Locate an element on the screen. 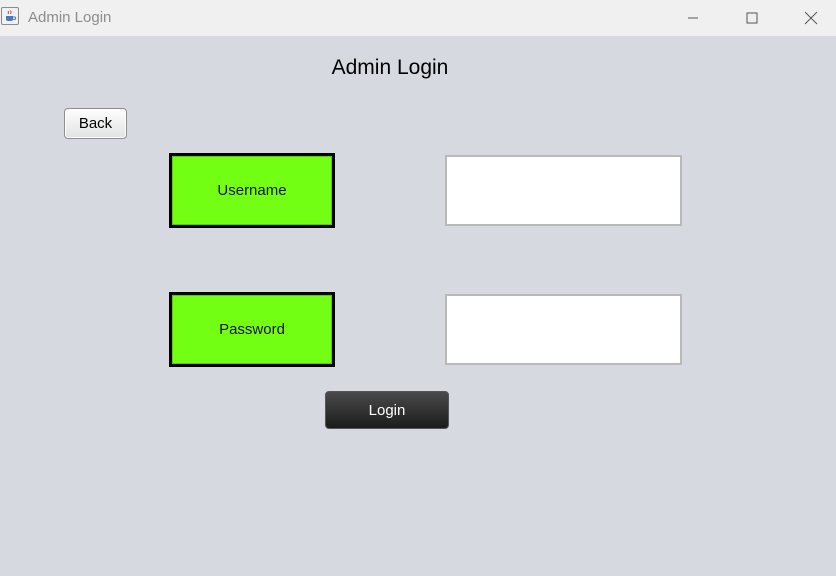 The width and height of the screenshot is (836, 576). username-input is located at coordinates (563, 190).